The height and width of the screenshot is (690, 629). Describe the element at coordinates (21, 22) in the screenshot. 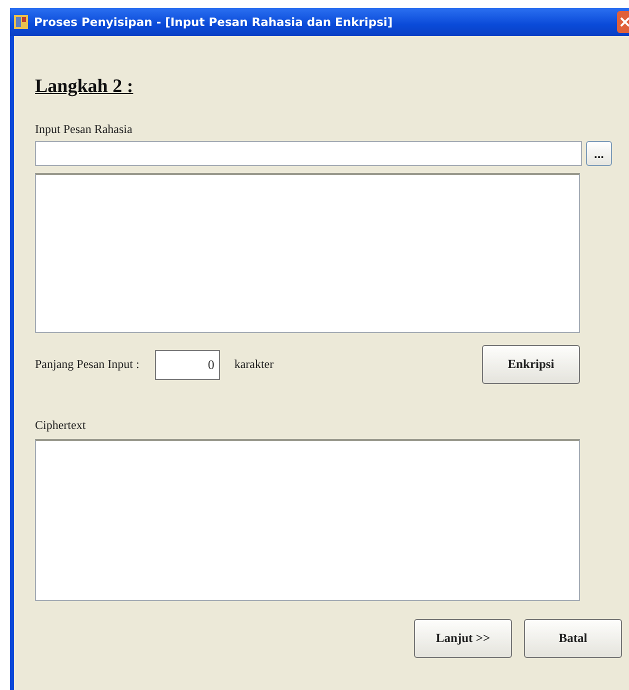

I see `app-icon` at that location.